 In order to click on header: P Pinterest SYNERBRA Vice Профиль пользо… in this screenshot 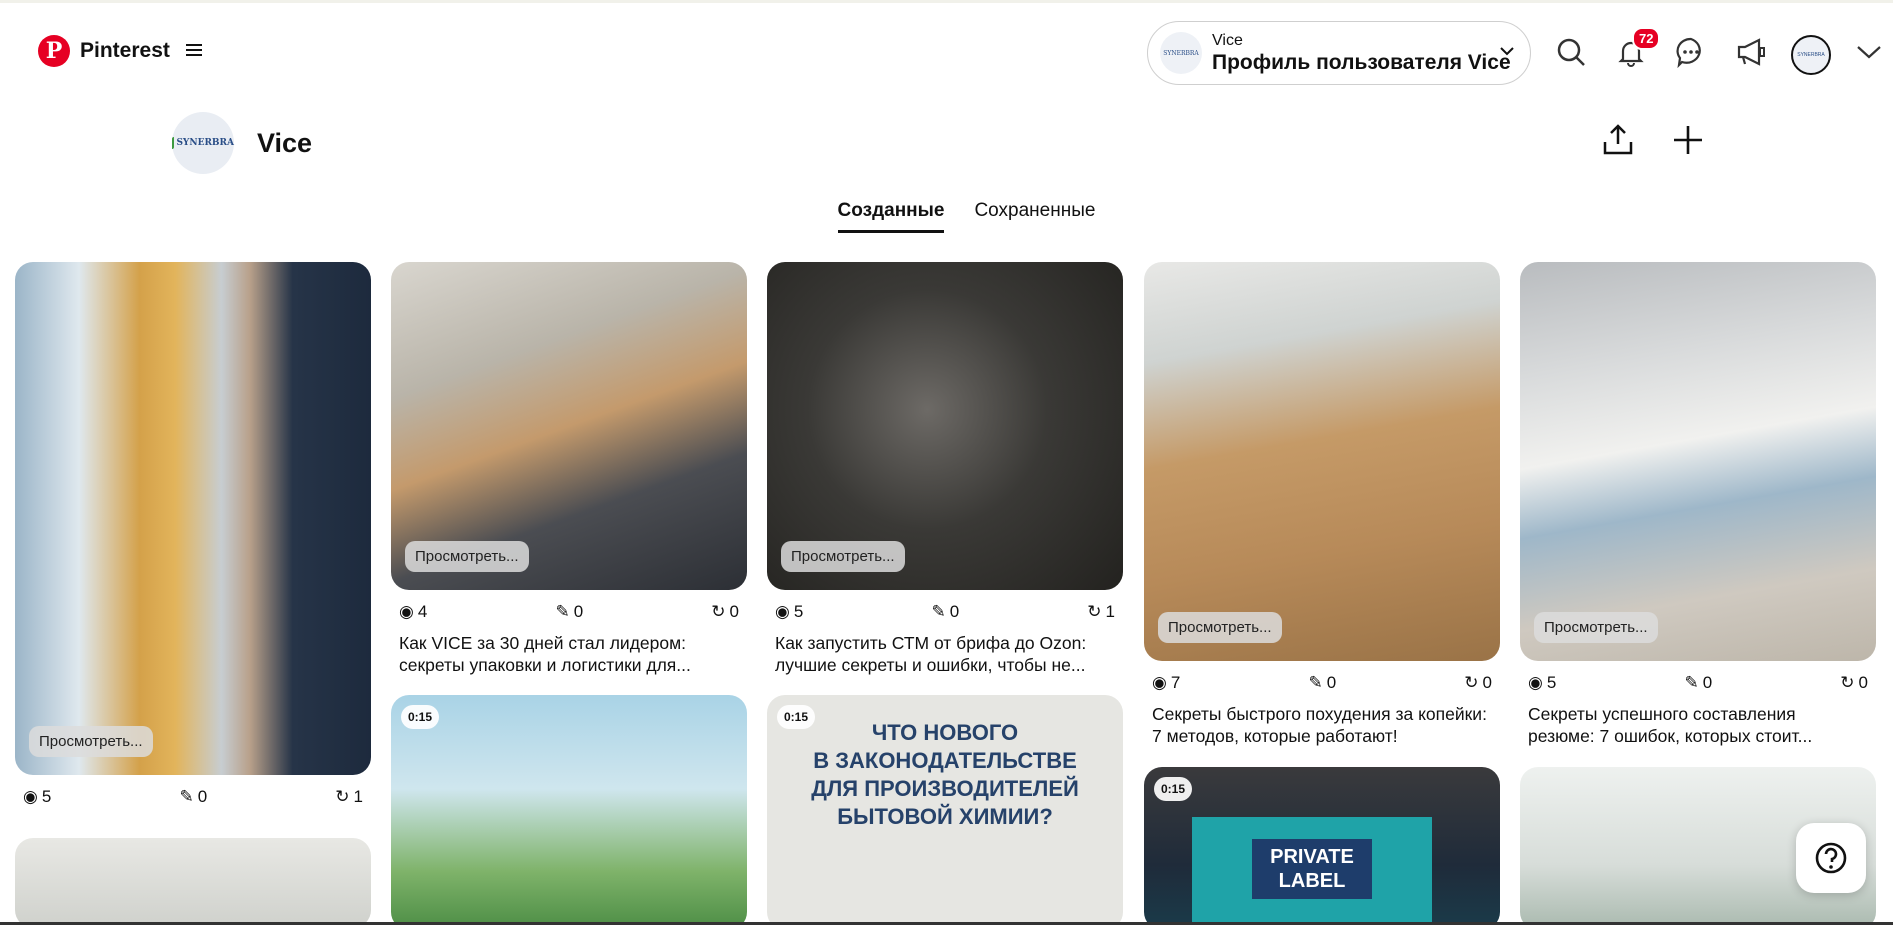, I will do `click(946, 51)`.